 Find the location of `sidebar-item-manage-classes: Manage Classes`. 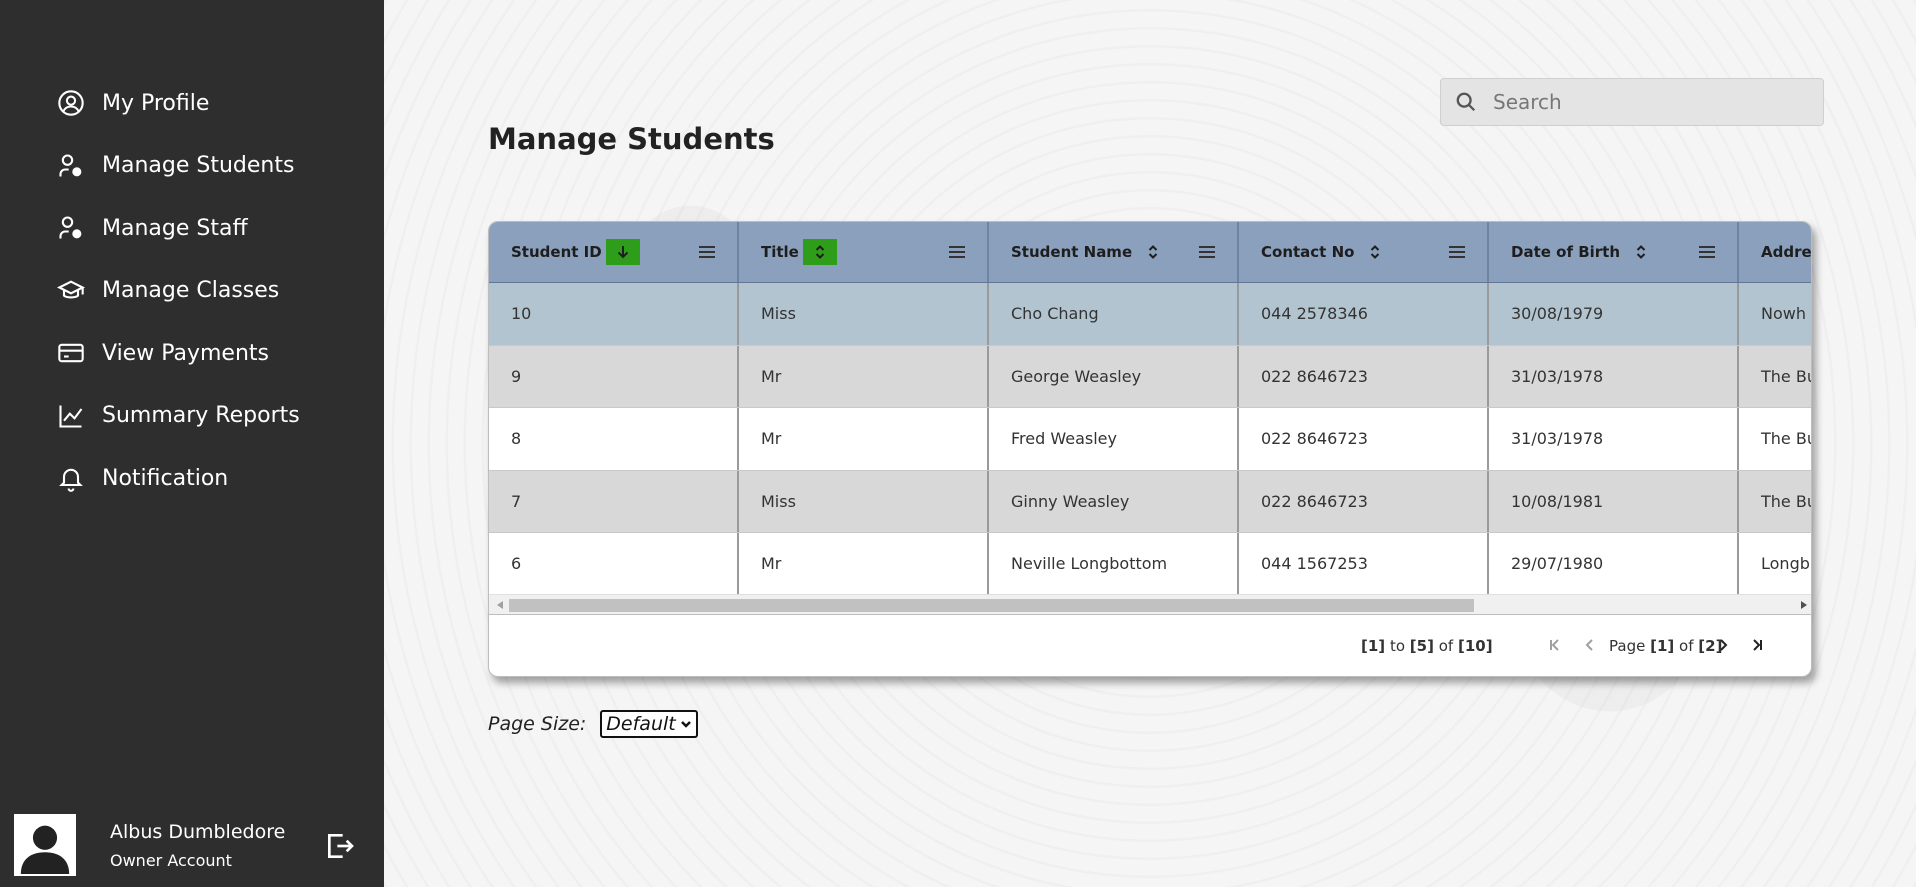

sidebar-item-manage-classes: Manage Classes is located at coordinates (178, 291).